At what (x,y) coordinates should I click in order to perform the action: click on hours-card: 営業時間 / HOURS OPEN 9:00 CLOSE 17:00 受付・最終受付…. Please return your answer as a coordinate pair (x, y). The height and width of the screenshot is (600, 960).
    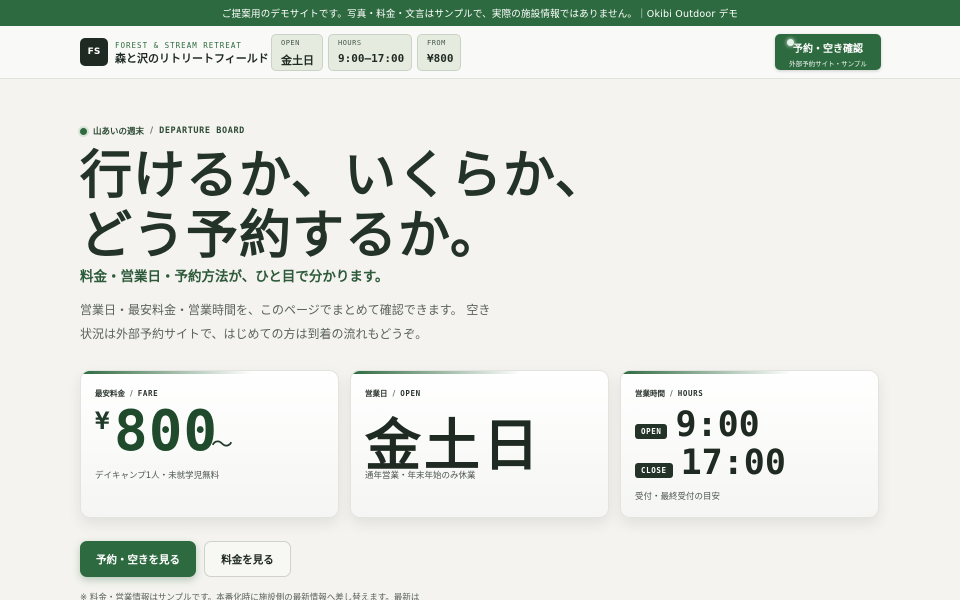
    Looking at the image, I should click on (749, 444).